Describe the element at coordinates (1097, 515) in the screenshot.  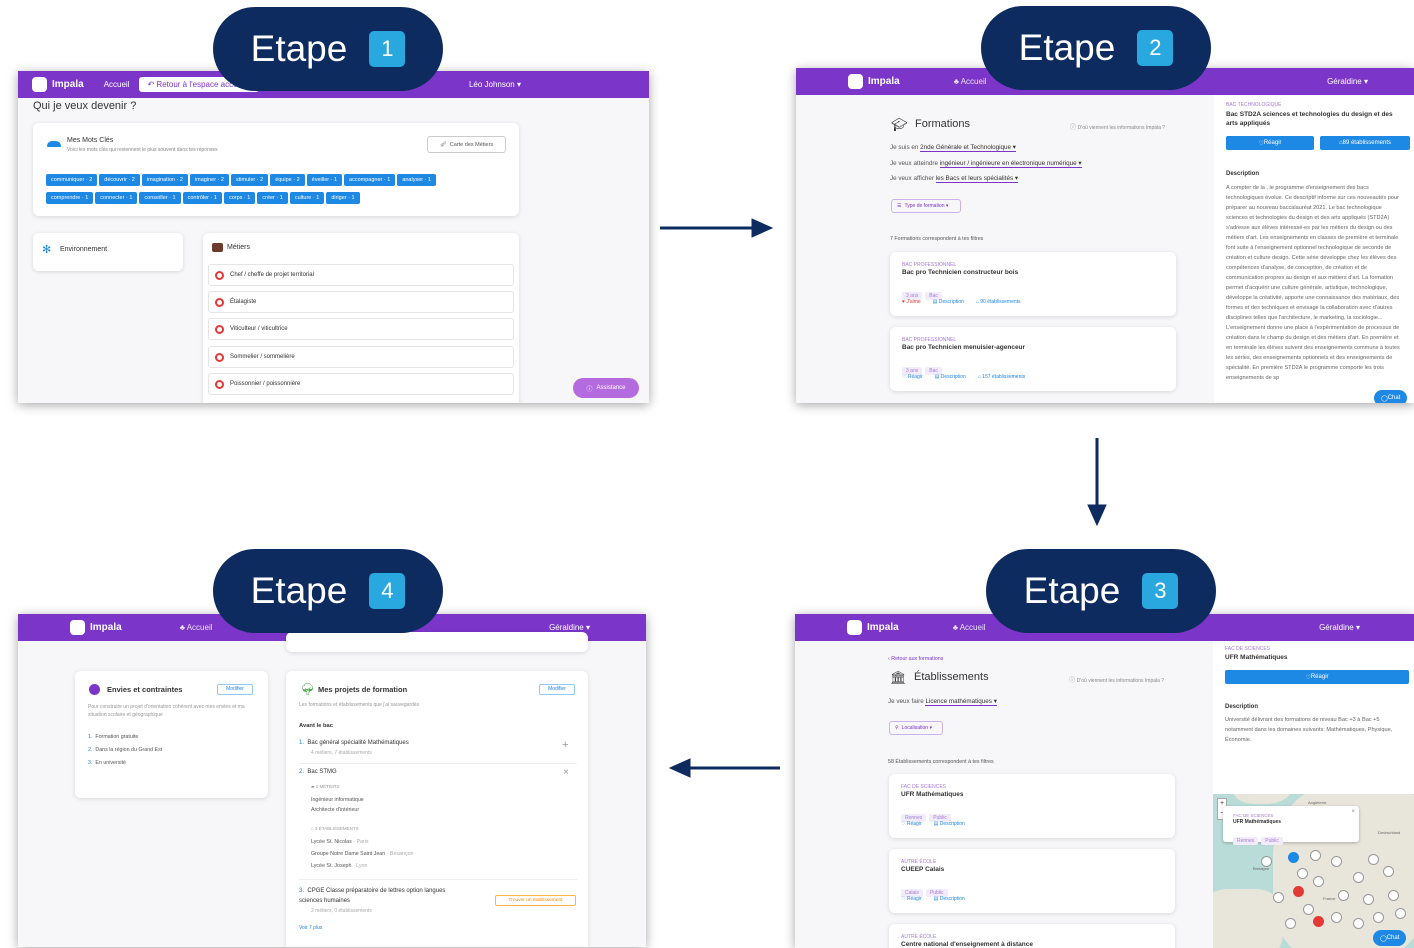
I see `arrow-2-to-3-head` at that location.